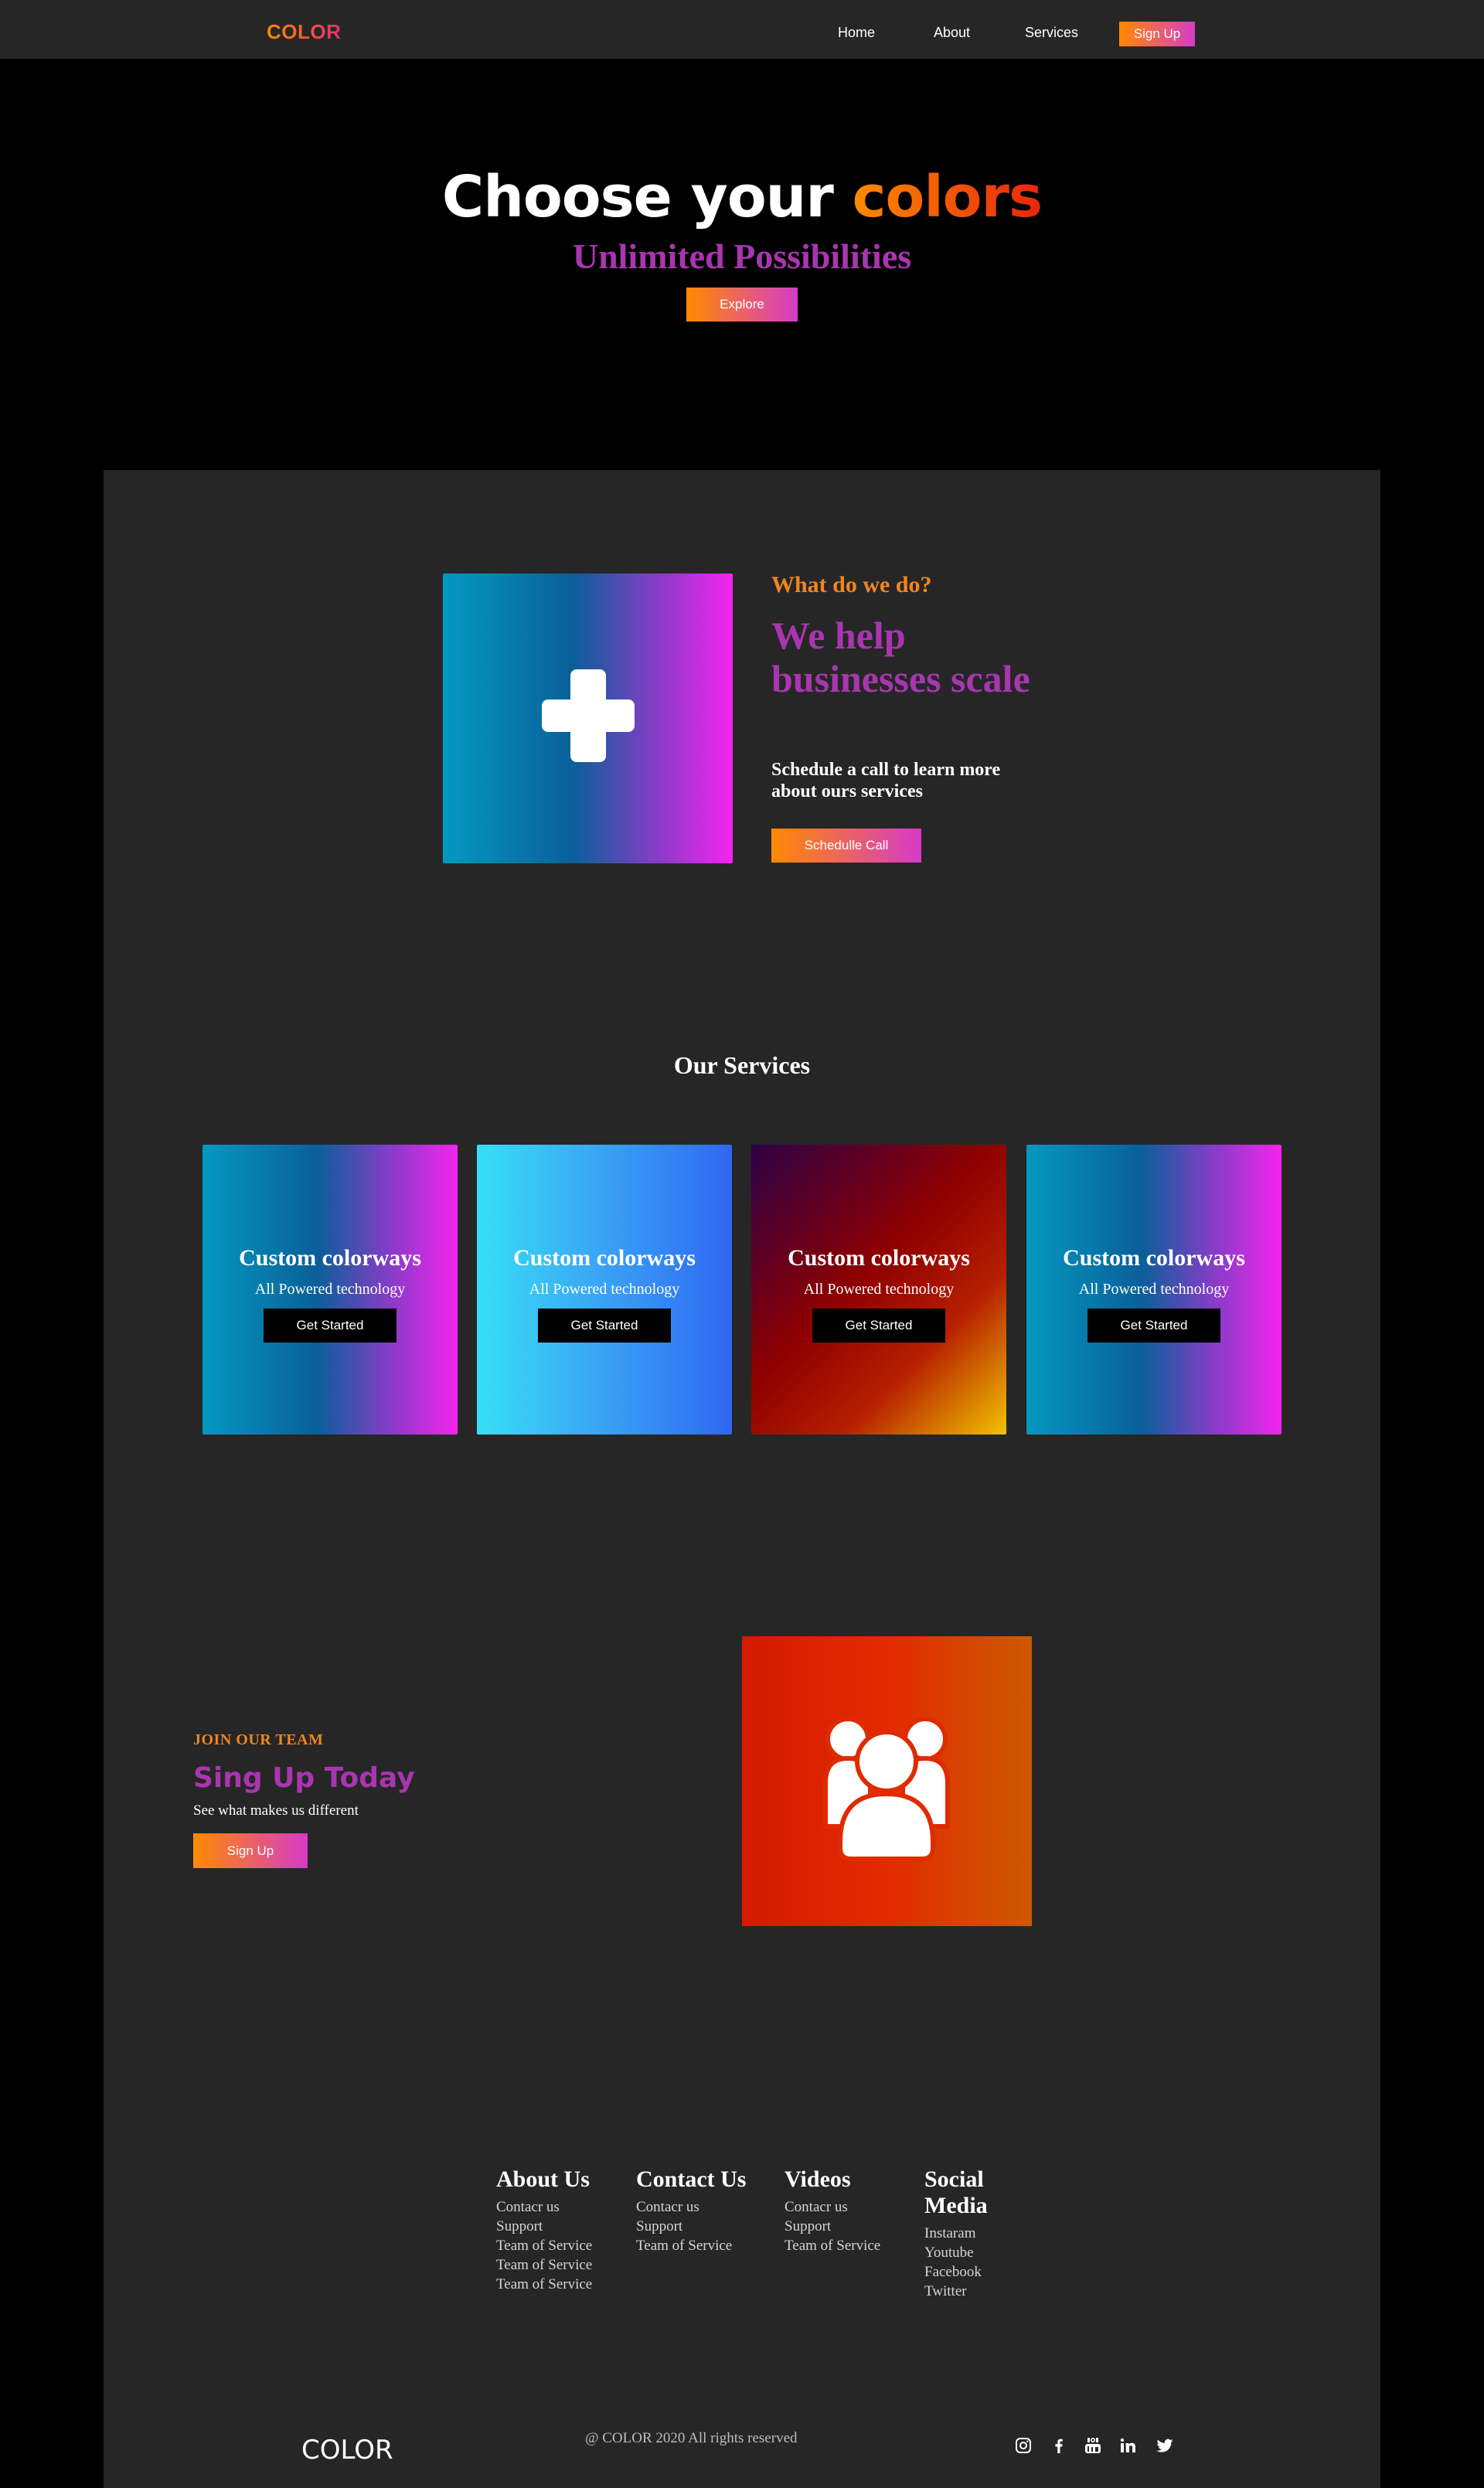  Describe the element at coordinates (1127, 2445) in the screenshot. I see `linkedin-icon` at that location.